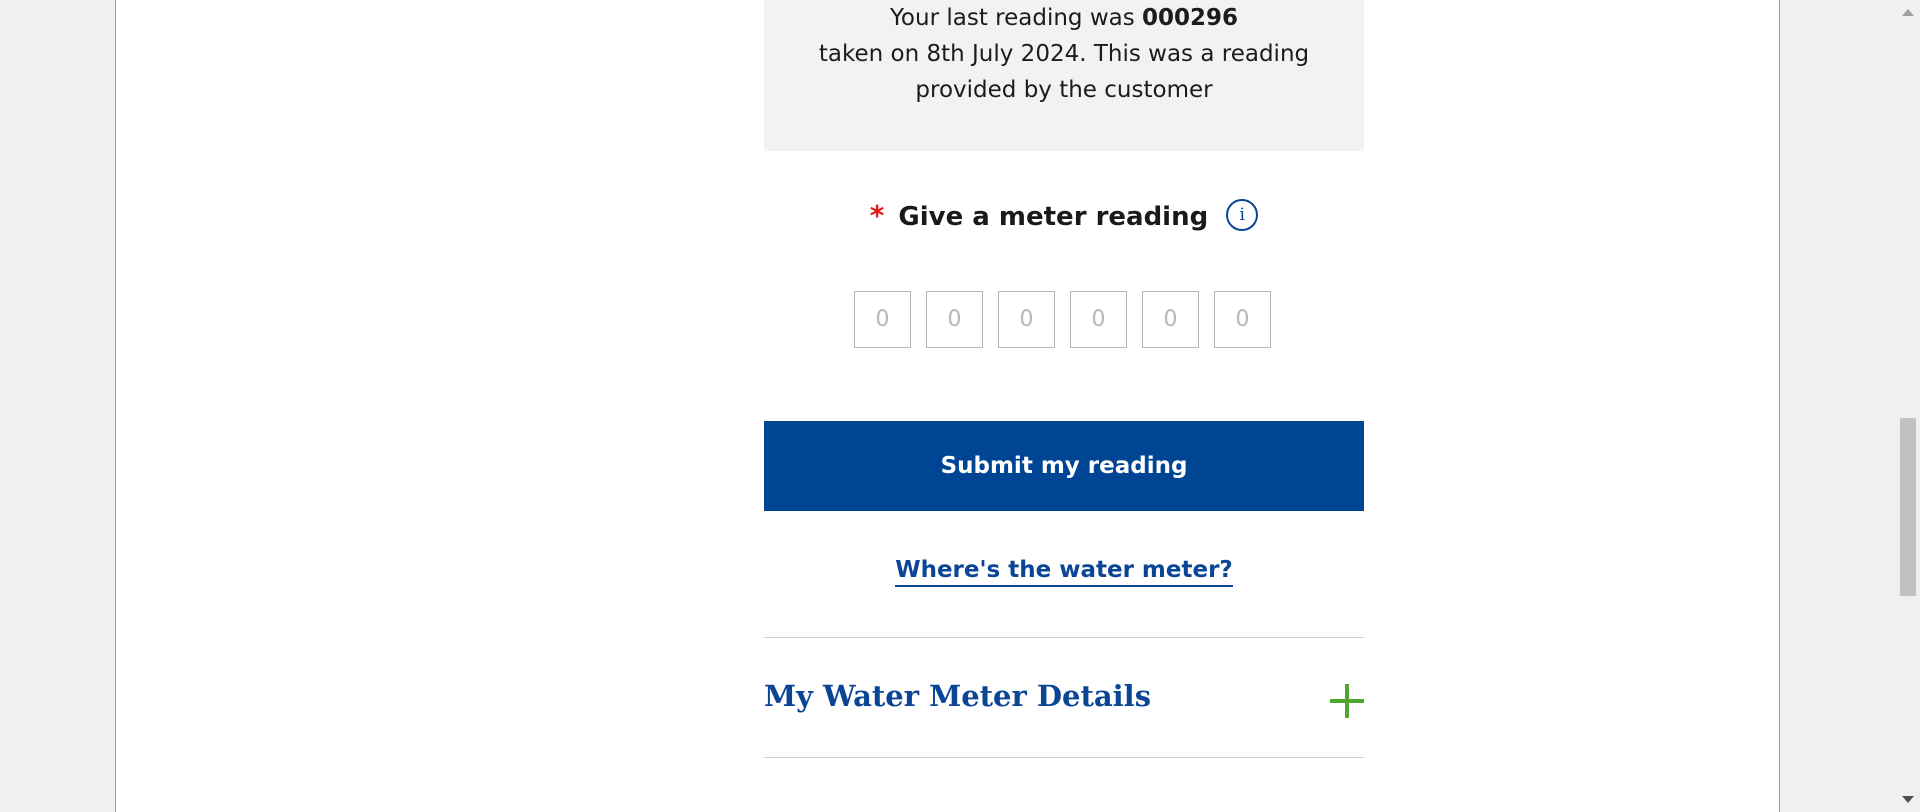 The width and height of the screenshot is (1920, 812). I want to click on water-meter-details-accordion: My Water Meter Details, so click(1064, 697).